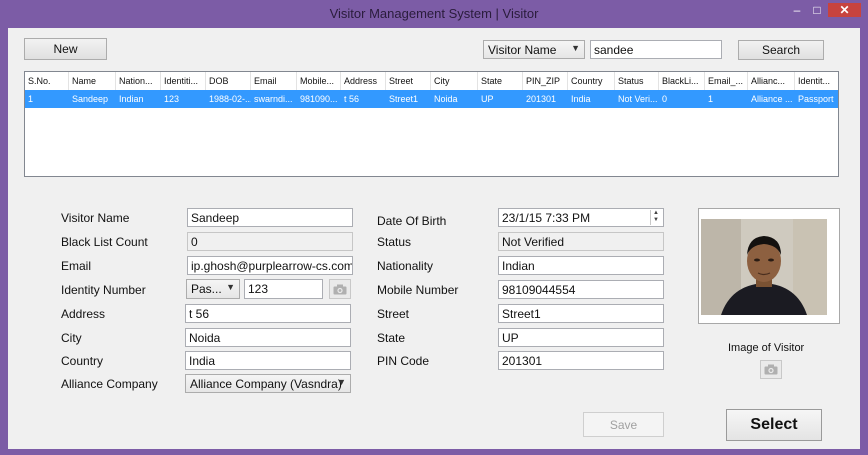 This screenshot has height=455, width=868. I want to click on state-field: UP, so click(581, 337).